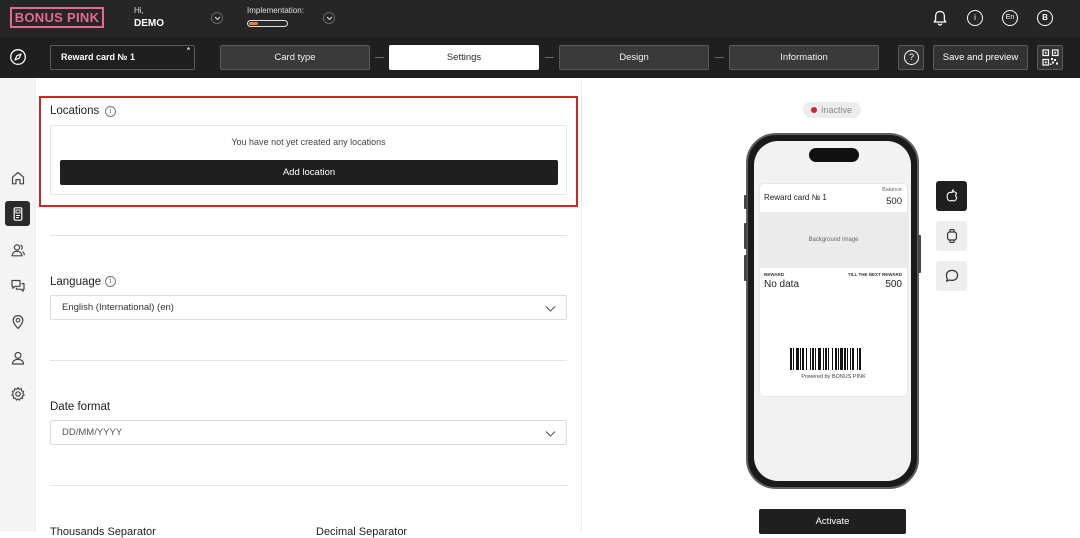 This screenshot has width=1080, height=538. Describe the element at coordinates (774, 274) in the screenshot. I see `pass-reward-label: REWARD` at that location.